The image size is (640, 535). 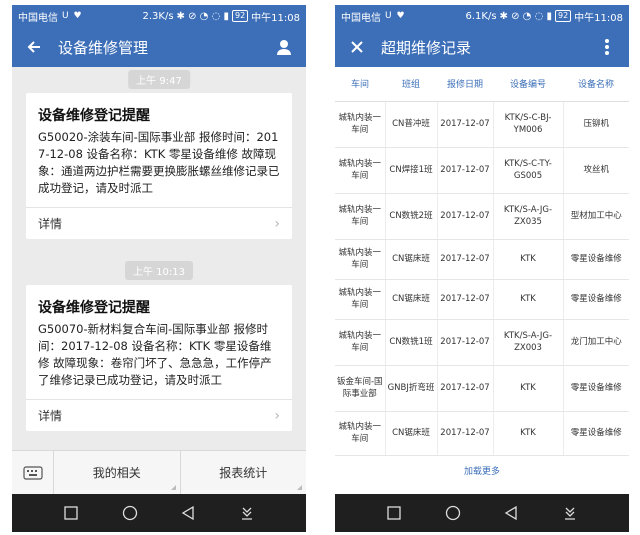 I want to click on close-icon, so click(x=357, y=47).